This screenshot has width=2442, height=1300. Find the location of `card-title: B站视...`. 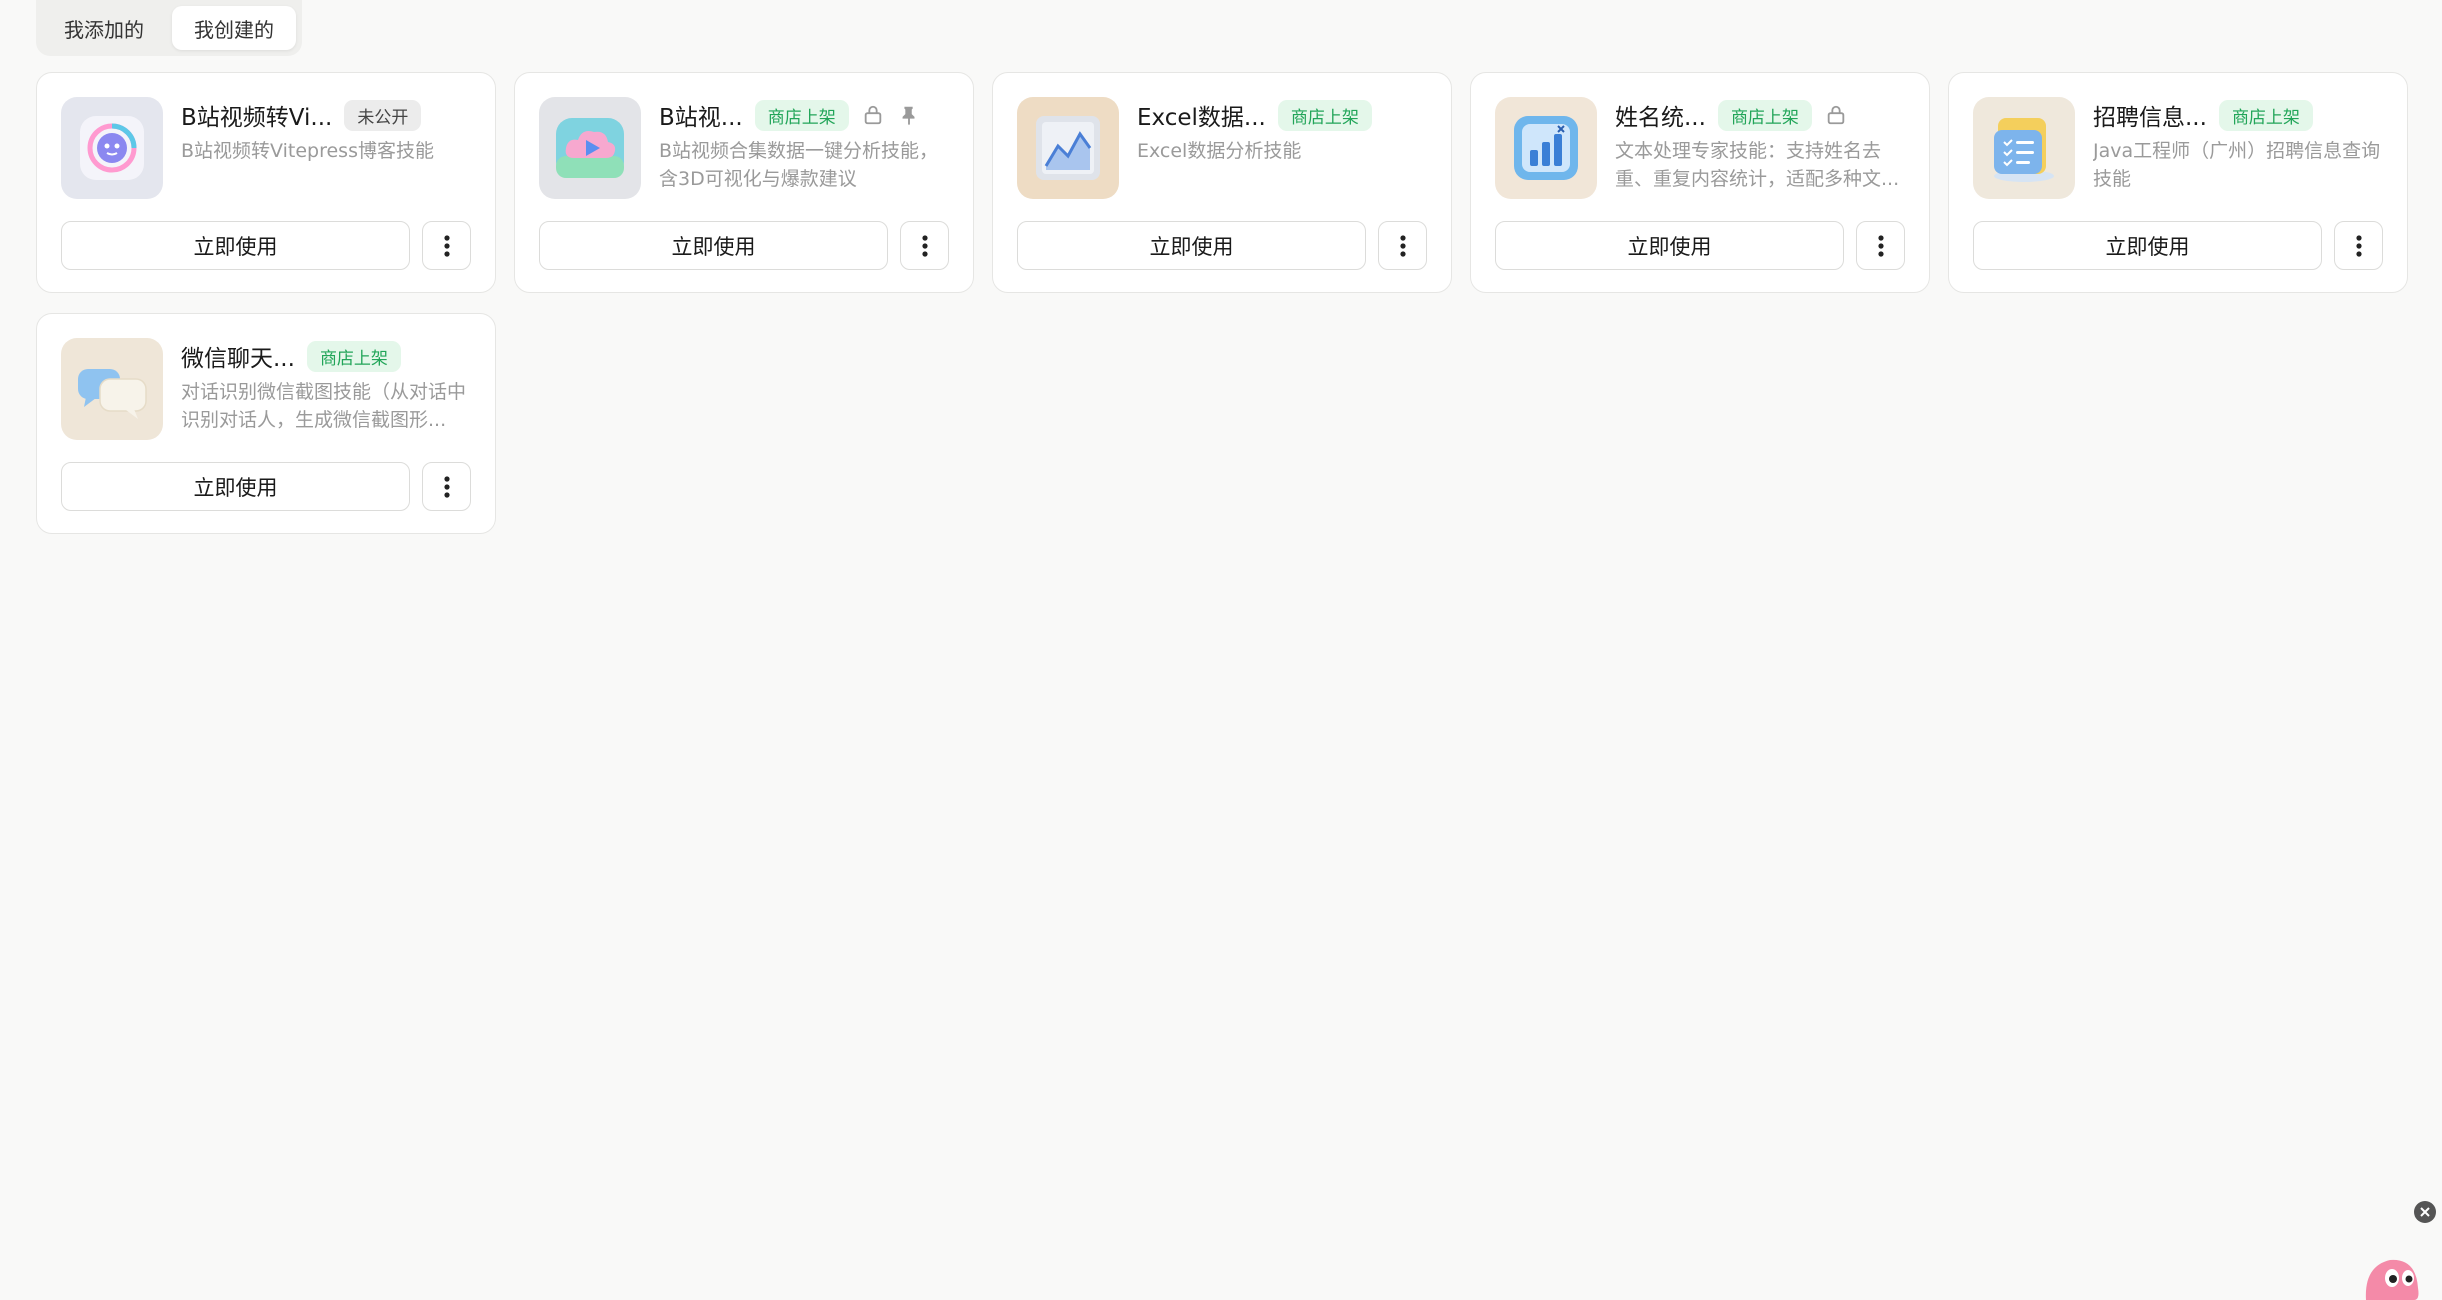

card-title: B站视... is located at coordinates (701, 118).